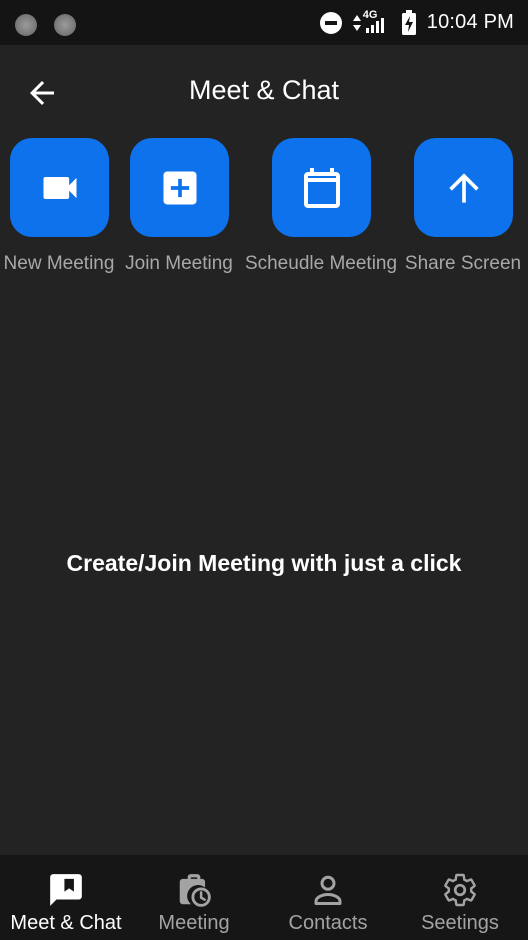 The width and height of the screenshot is (528, 940). Describe the element at coordinates (321, 263) in the screenshot. I see `schedule-meeting-label: Scheudle Meeting` at that location.